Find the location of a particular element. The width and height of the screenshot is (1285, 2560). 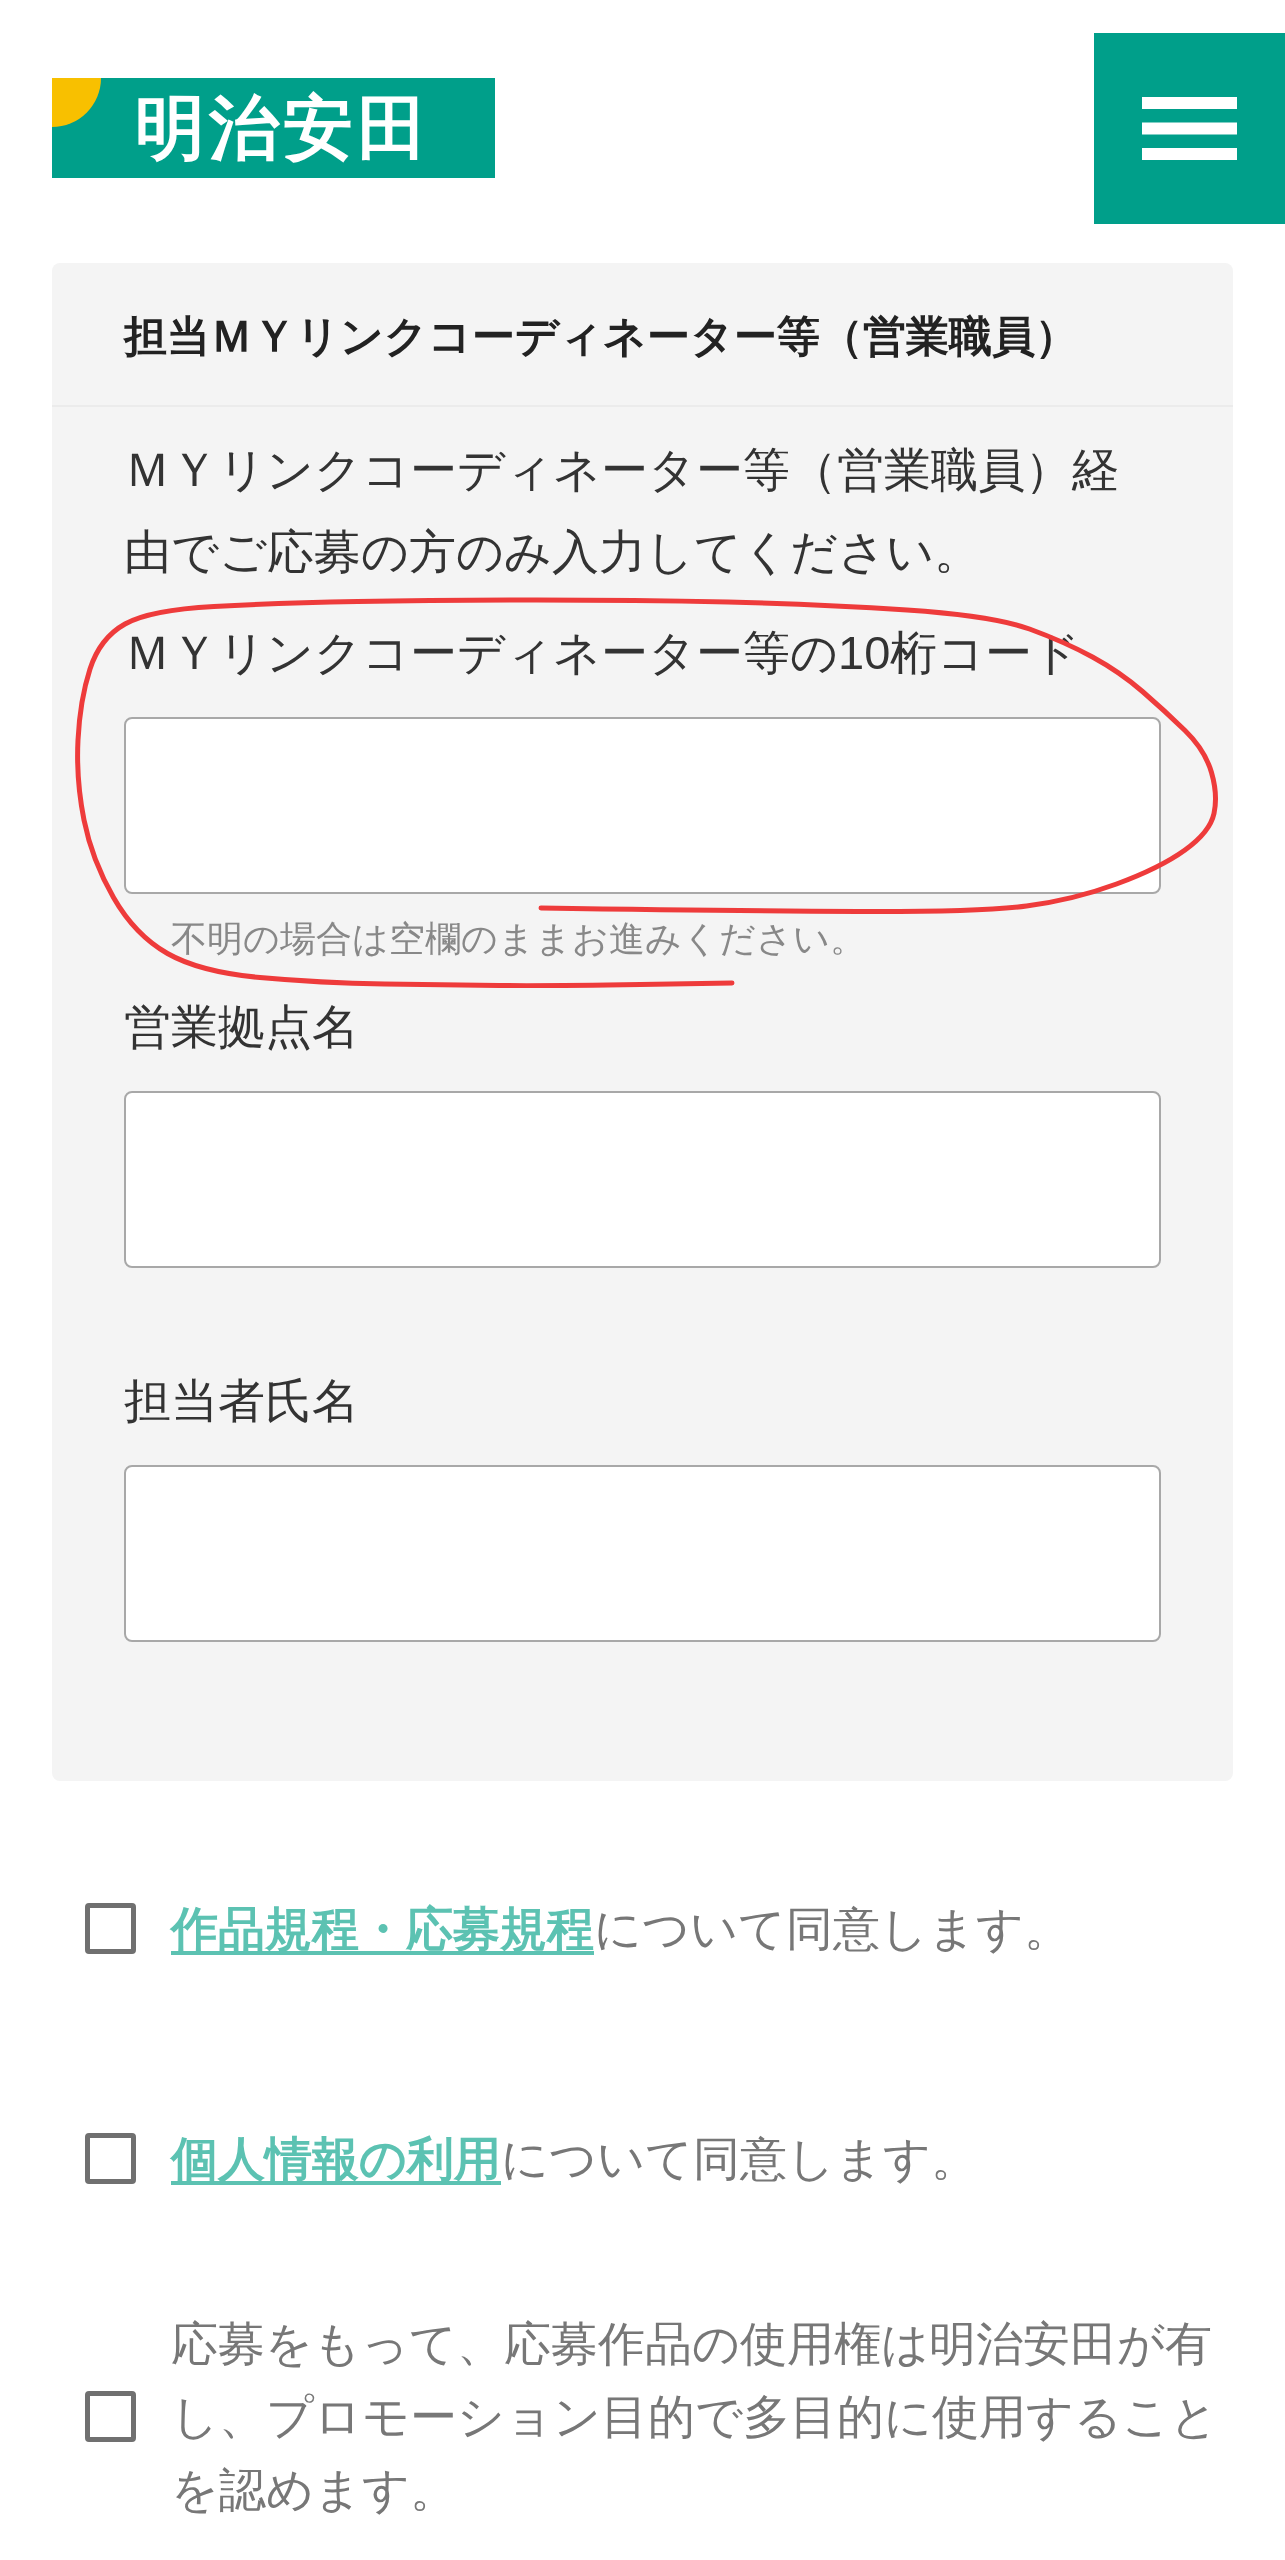

agreement-text: 応募をもって、応募作品の使用権は明治安田が有し、プロモーション目的で多目的に使用することを認めます。 is located at coordinates (695, 2417).